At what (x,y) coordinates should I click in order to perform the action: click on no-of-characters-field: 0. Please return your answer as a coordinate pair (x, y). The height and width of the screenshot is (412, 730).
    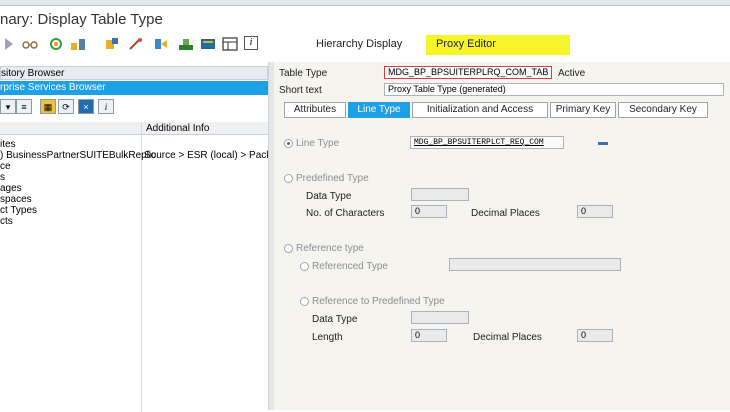
    Looking at the image, I should click on (429, 211).